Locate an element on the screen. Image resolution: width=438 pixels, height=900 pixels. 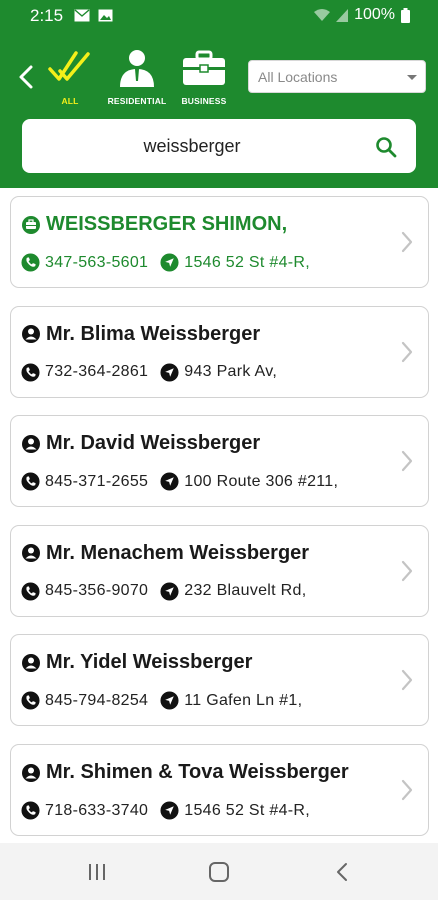
search-input is located at coordinates (192, 146).